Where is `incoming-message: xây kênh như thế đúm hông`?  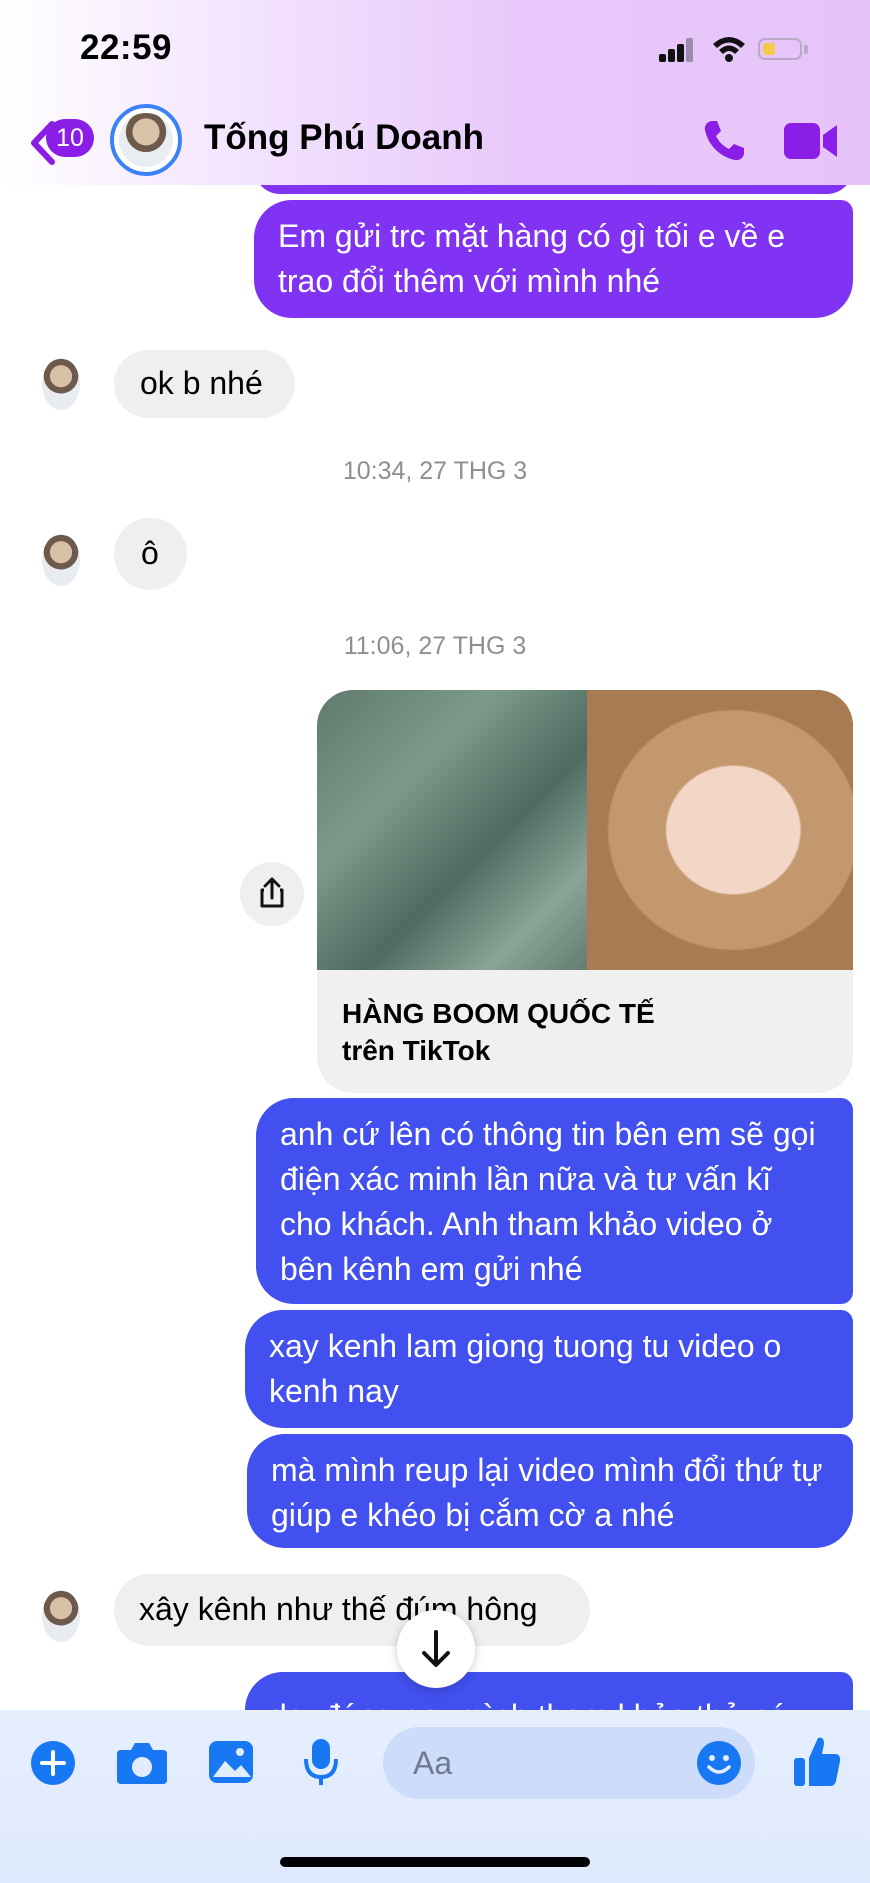
incoming-message: xây kênh như thế đúm hông is located at coordinates (352, 1610).